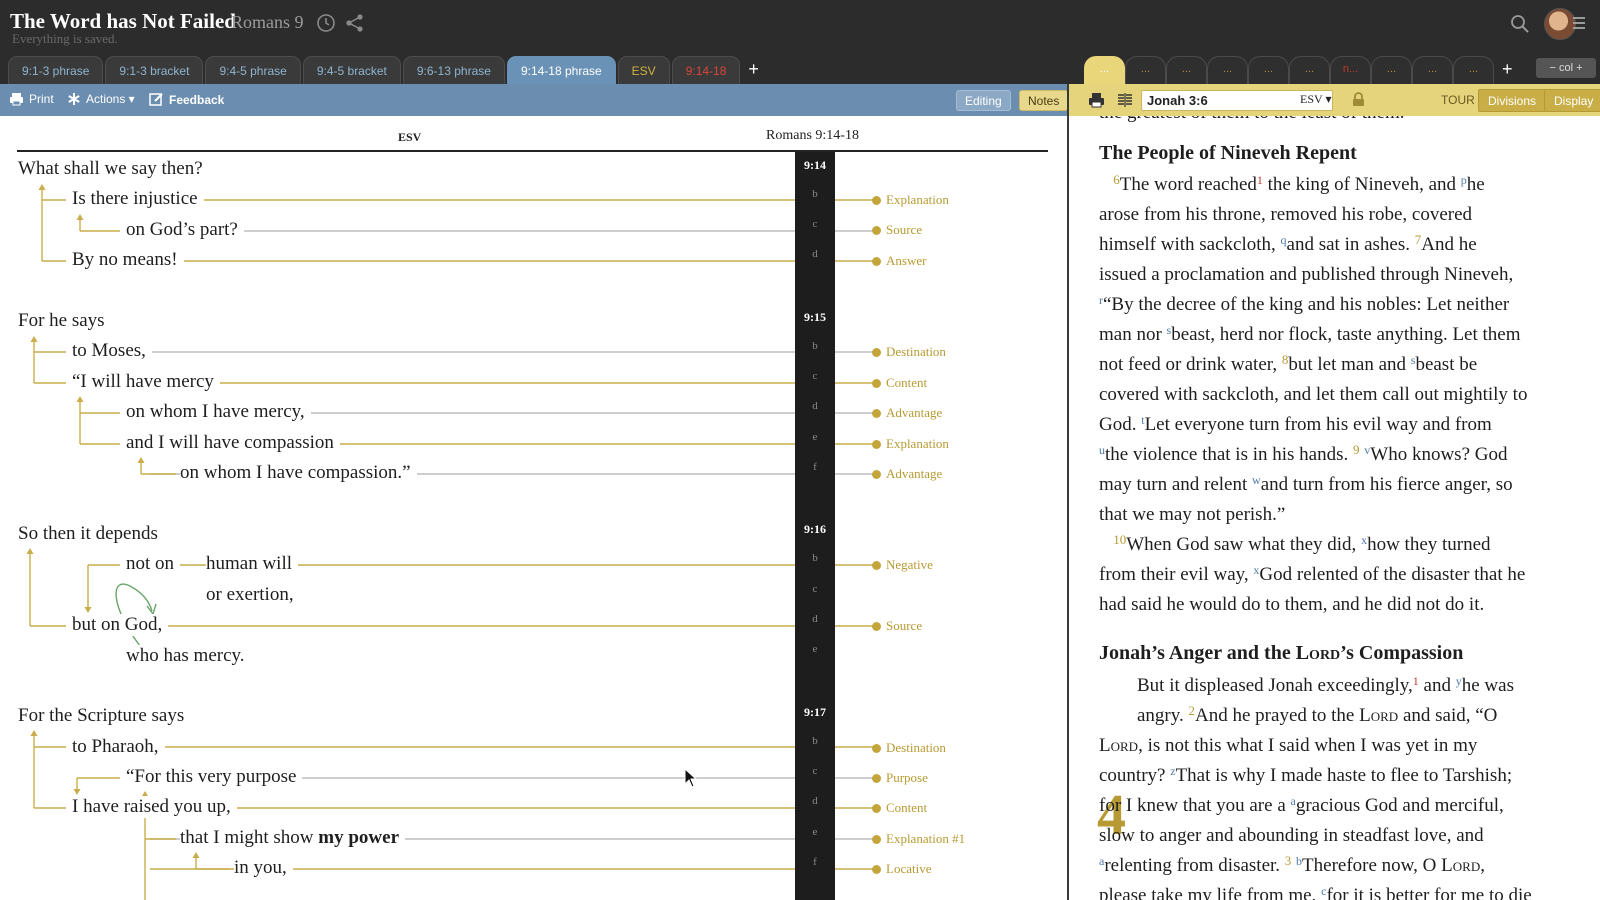  Describe the element at coordinates (1572, 100) in the screenshot. I see `display-button: Display` at that location.